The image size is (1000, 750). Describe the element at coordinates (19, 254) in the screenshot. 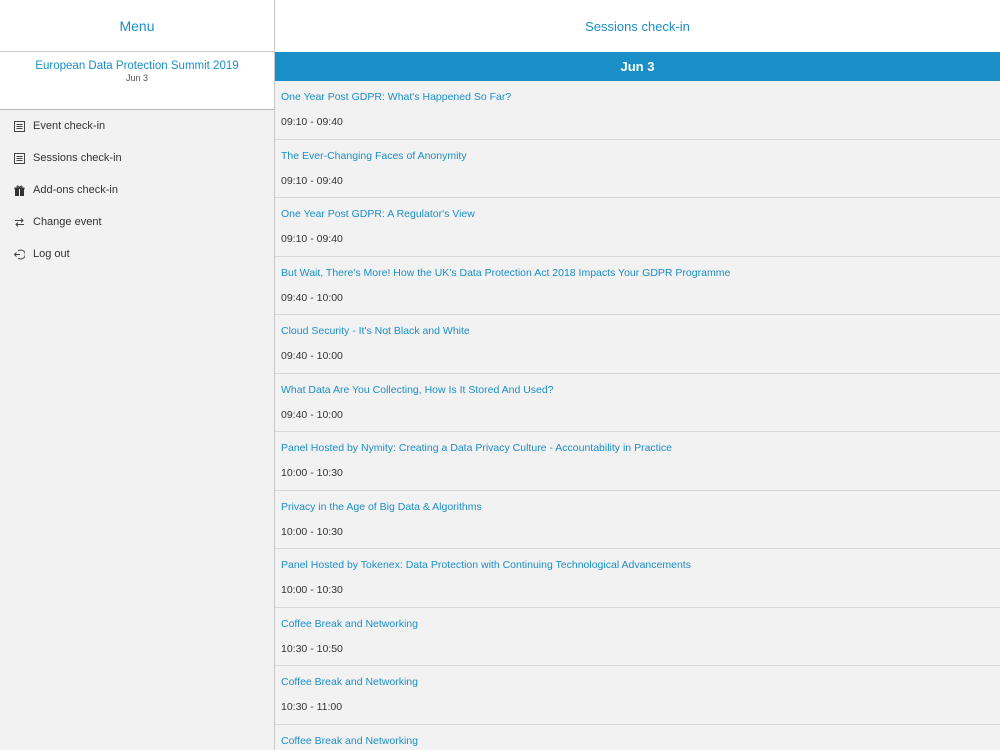

I see `logout-icon` at that location.